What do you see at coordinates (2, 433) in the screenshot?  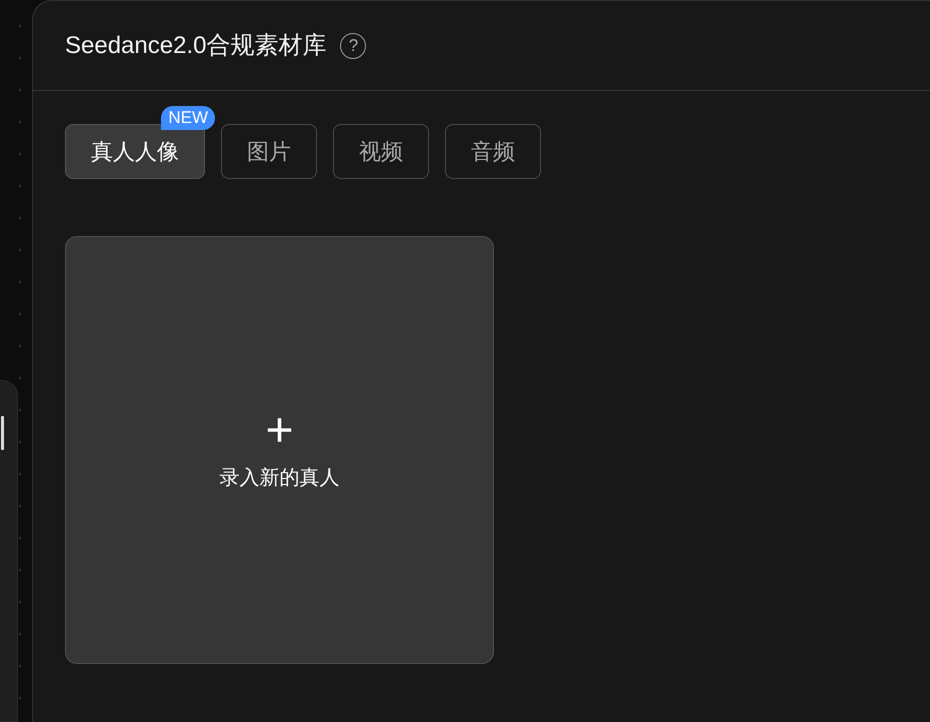 I see `handle-icon` at bounding box center [2, 433].